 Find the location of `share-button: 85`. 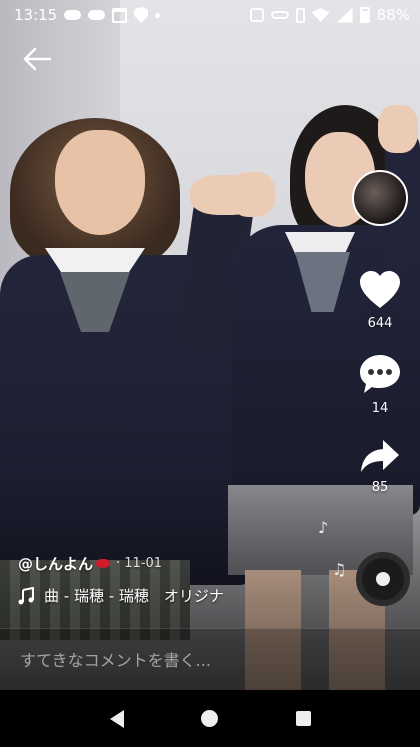

share-button: 85 is located at coordinates (380, 466).